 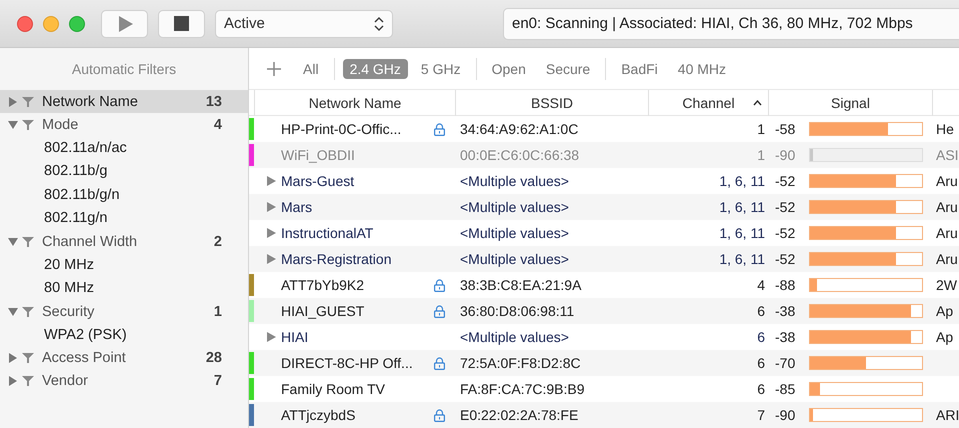 I want to click on bssid-cell-text: 38:3B:C8:EA:21:9A, so click(x=520, y=285).